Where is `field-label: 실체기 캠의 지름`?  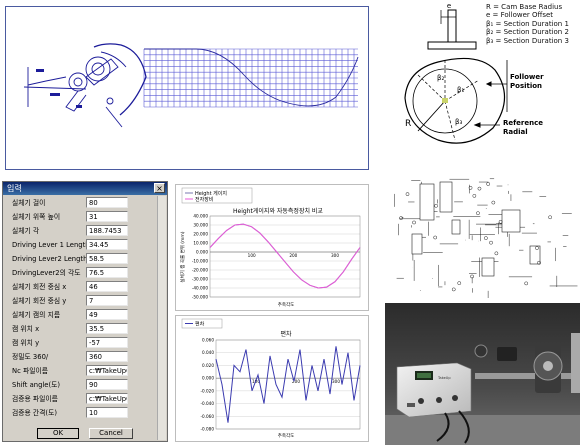
field-label: 실체기 캠의 지름 is located at coordinates (36, 315).